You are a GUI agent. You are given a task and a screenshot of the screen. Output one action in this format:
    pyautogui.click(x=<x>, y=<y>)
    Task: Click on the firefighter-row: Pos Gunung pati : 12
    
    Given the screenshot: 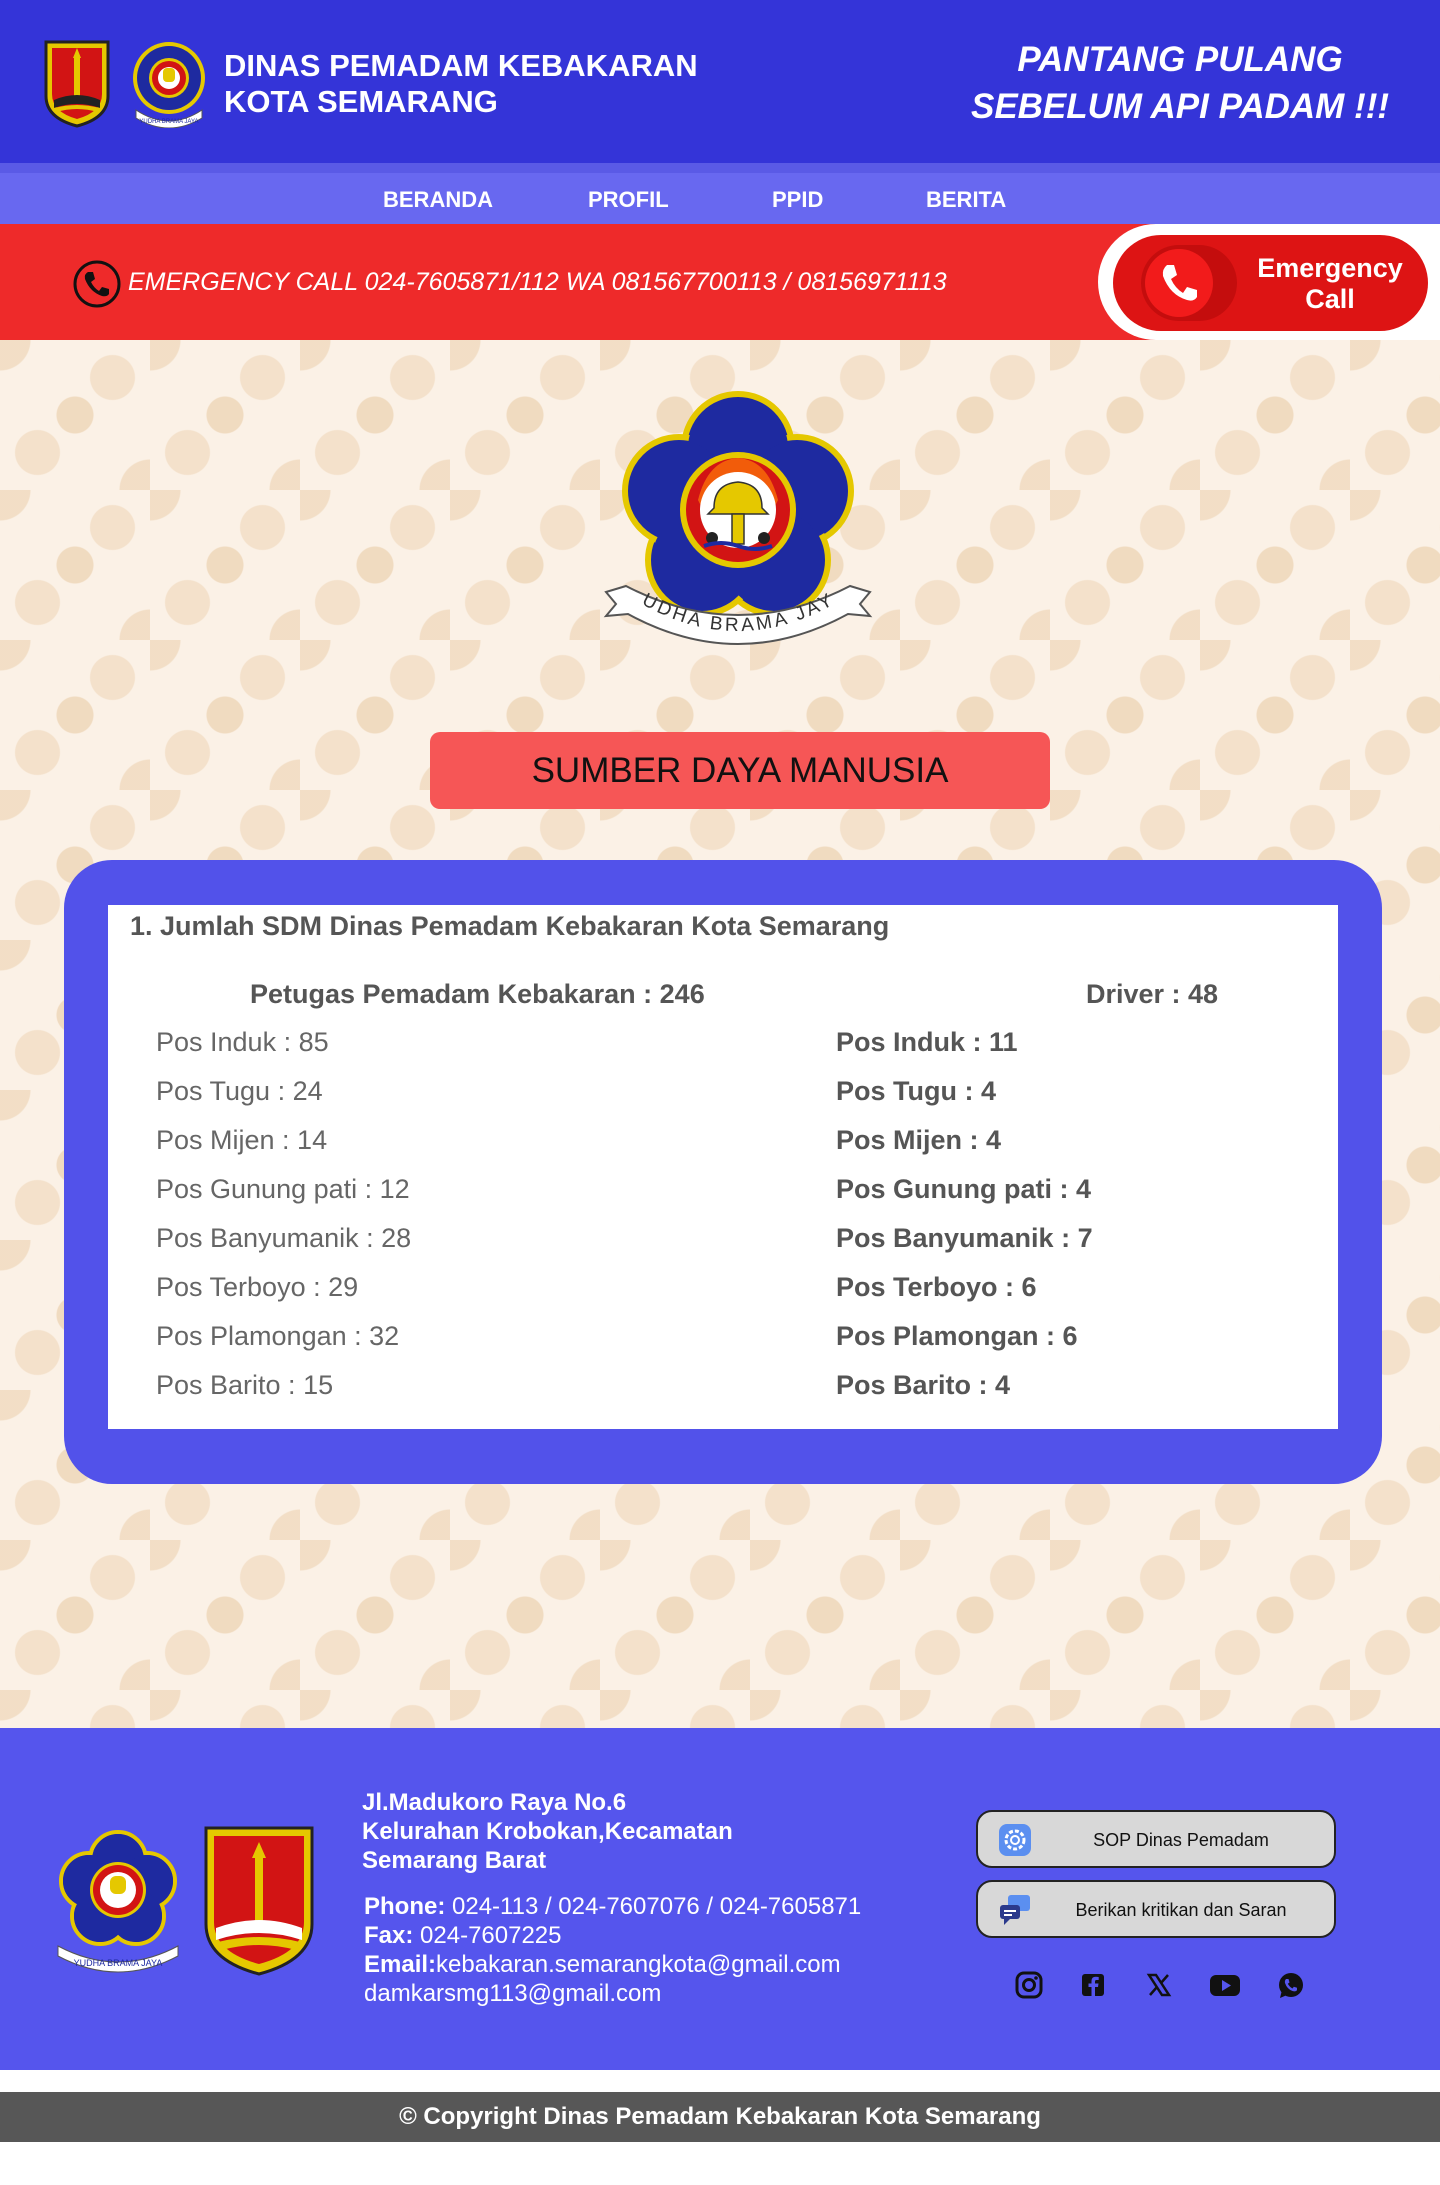 What is the action you would take?
    pyautogui.click(x=283, y=1189)
    